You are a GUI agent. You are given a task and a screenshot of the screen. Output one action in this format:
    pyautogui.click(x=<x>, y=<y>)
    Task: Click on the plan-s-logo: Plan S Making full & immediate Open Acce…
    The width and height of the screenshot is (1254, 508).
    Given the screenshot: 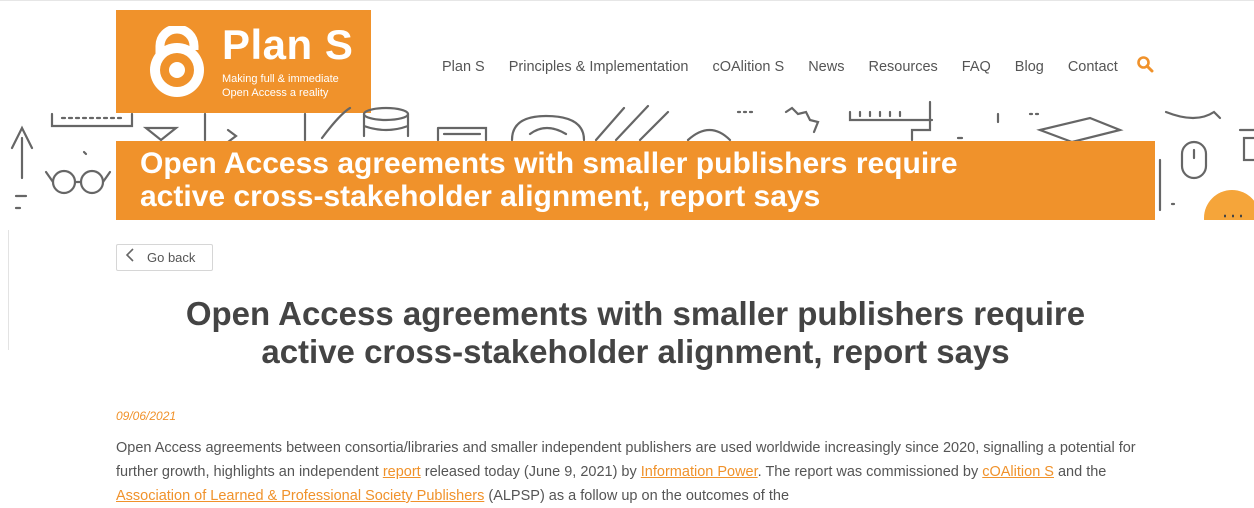 What is the action you would take?
    pyautogui.click(x=243, y=61)
    